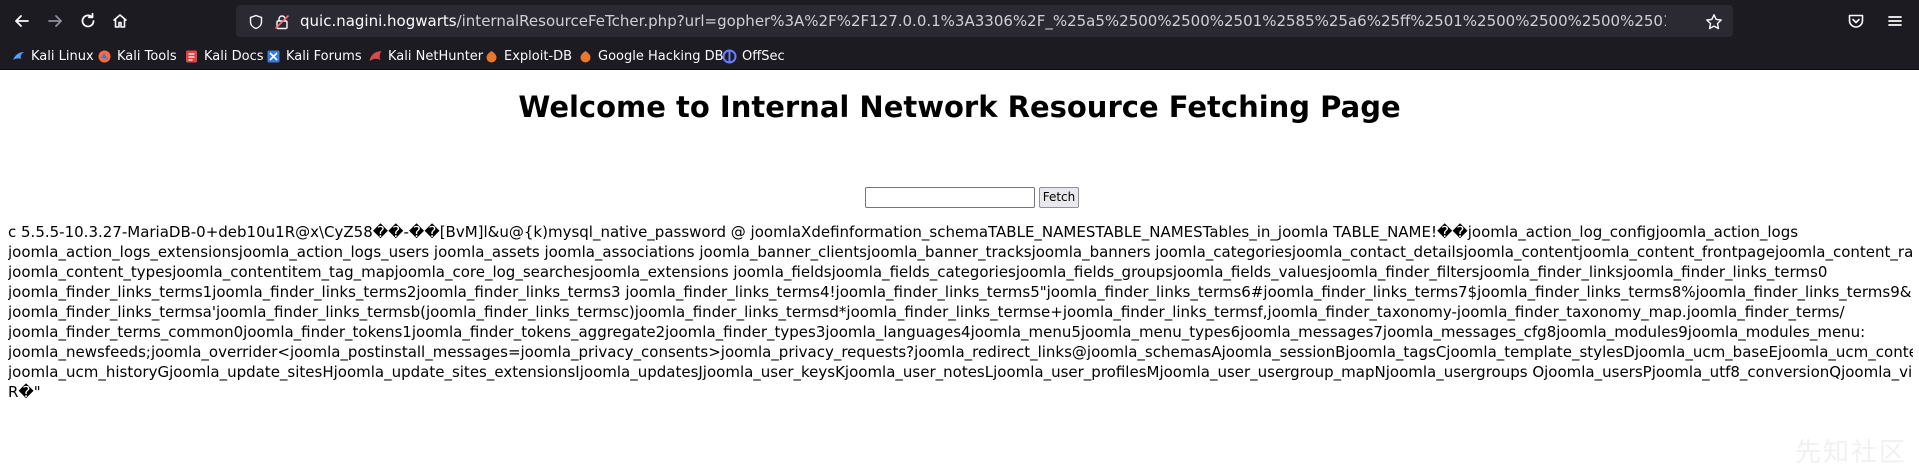 The width and height of the screenshot is (1919, 473). Describe the element at coordinates (282, 22) in the screenshot. I see `insecure-lock-icon` at that location.